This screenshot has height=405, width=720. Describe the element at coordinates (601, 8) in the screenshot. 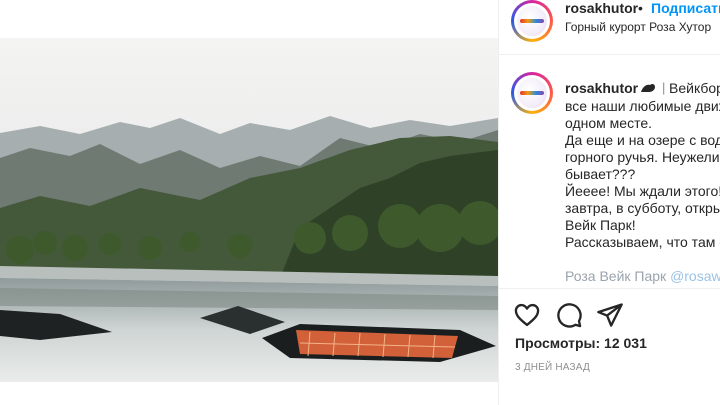

I see `header-username: rosakhutor` at that location.